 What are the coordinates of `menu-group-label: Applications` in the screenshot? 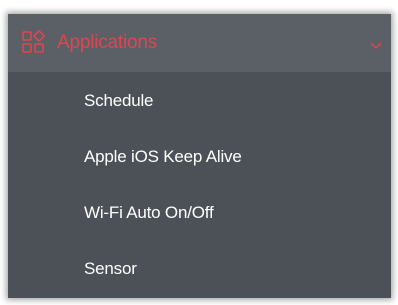 It's located at (107, 42).